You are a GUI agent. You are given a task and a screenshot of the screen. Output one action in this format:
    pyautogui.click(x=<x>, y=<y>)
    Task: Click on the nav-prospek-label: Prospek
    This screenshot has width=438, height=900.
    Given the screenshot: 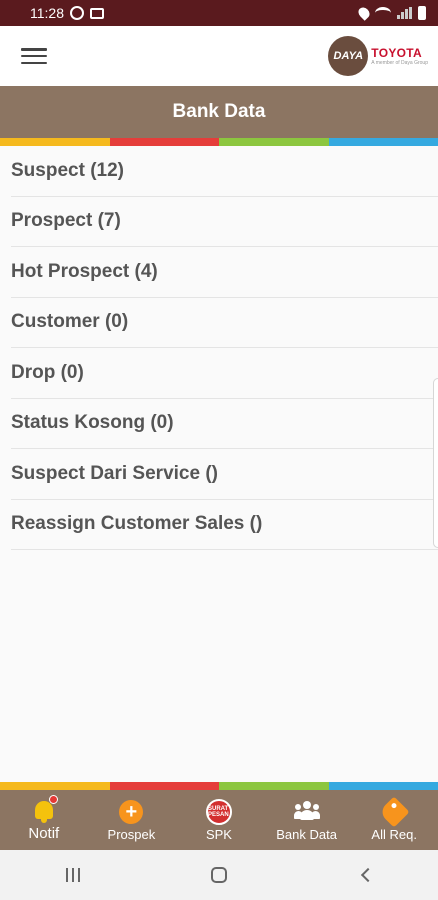 What is the action you would take?
    pyautogui.click(x=131, y=834)
    